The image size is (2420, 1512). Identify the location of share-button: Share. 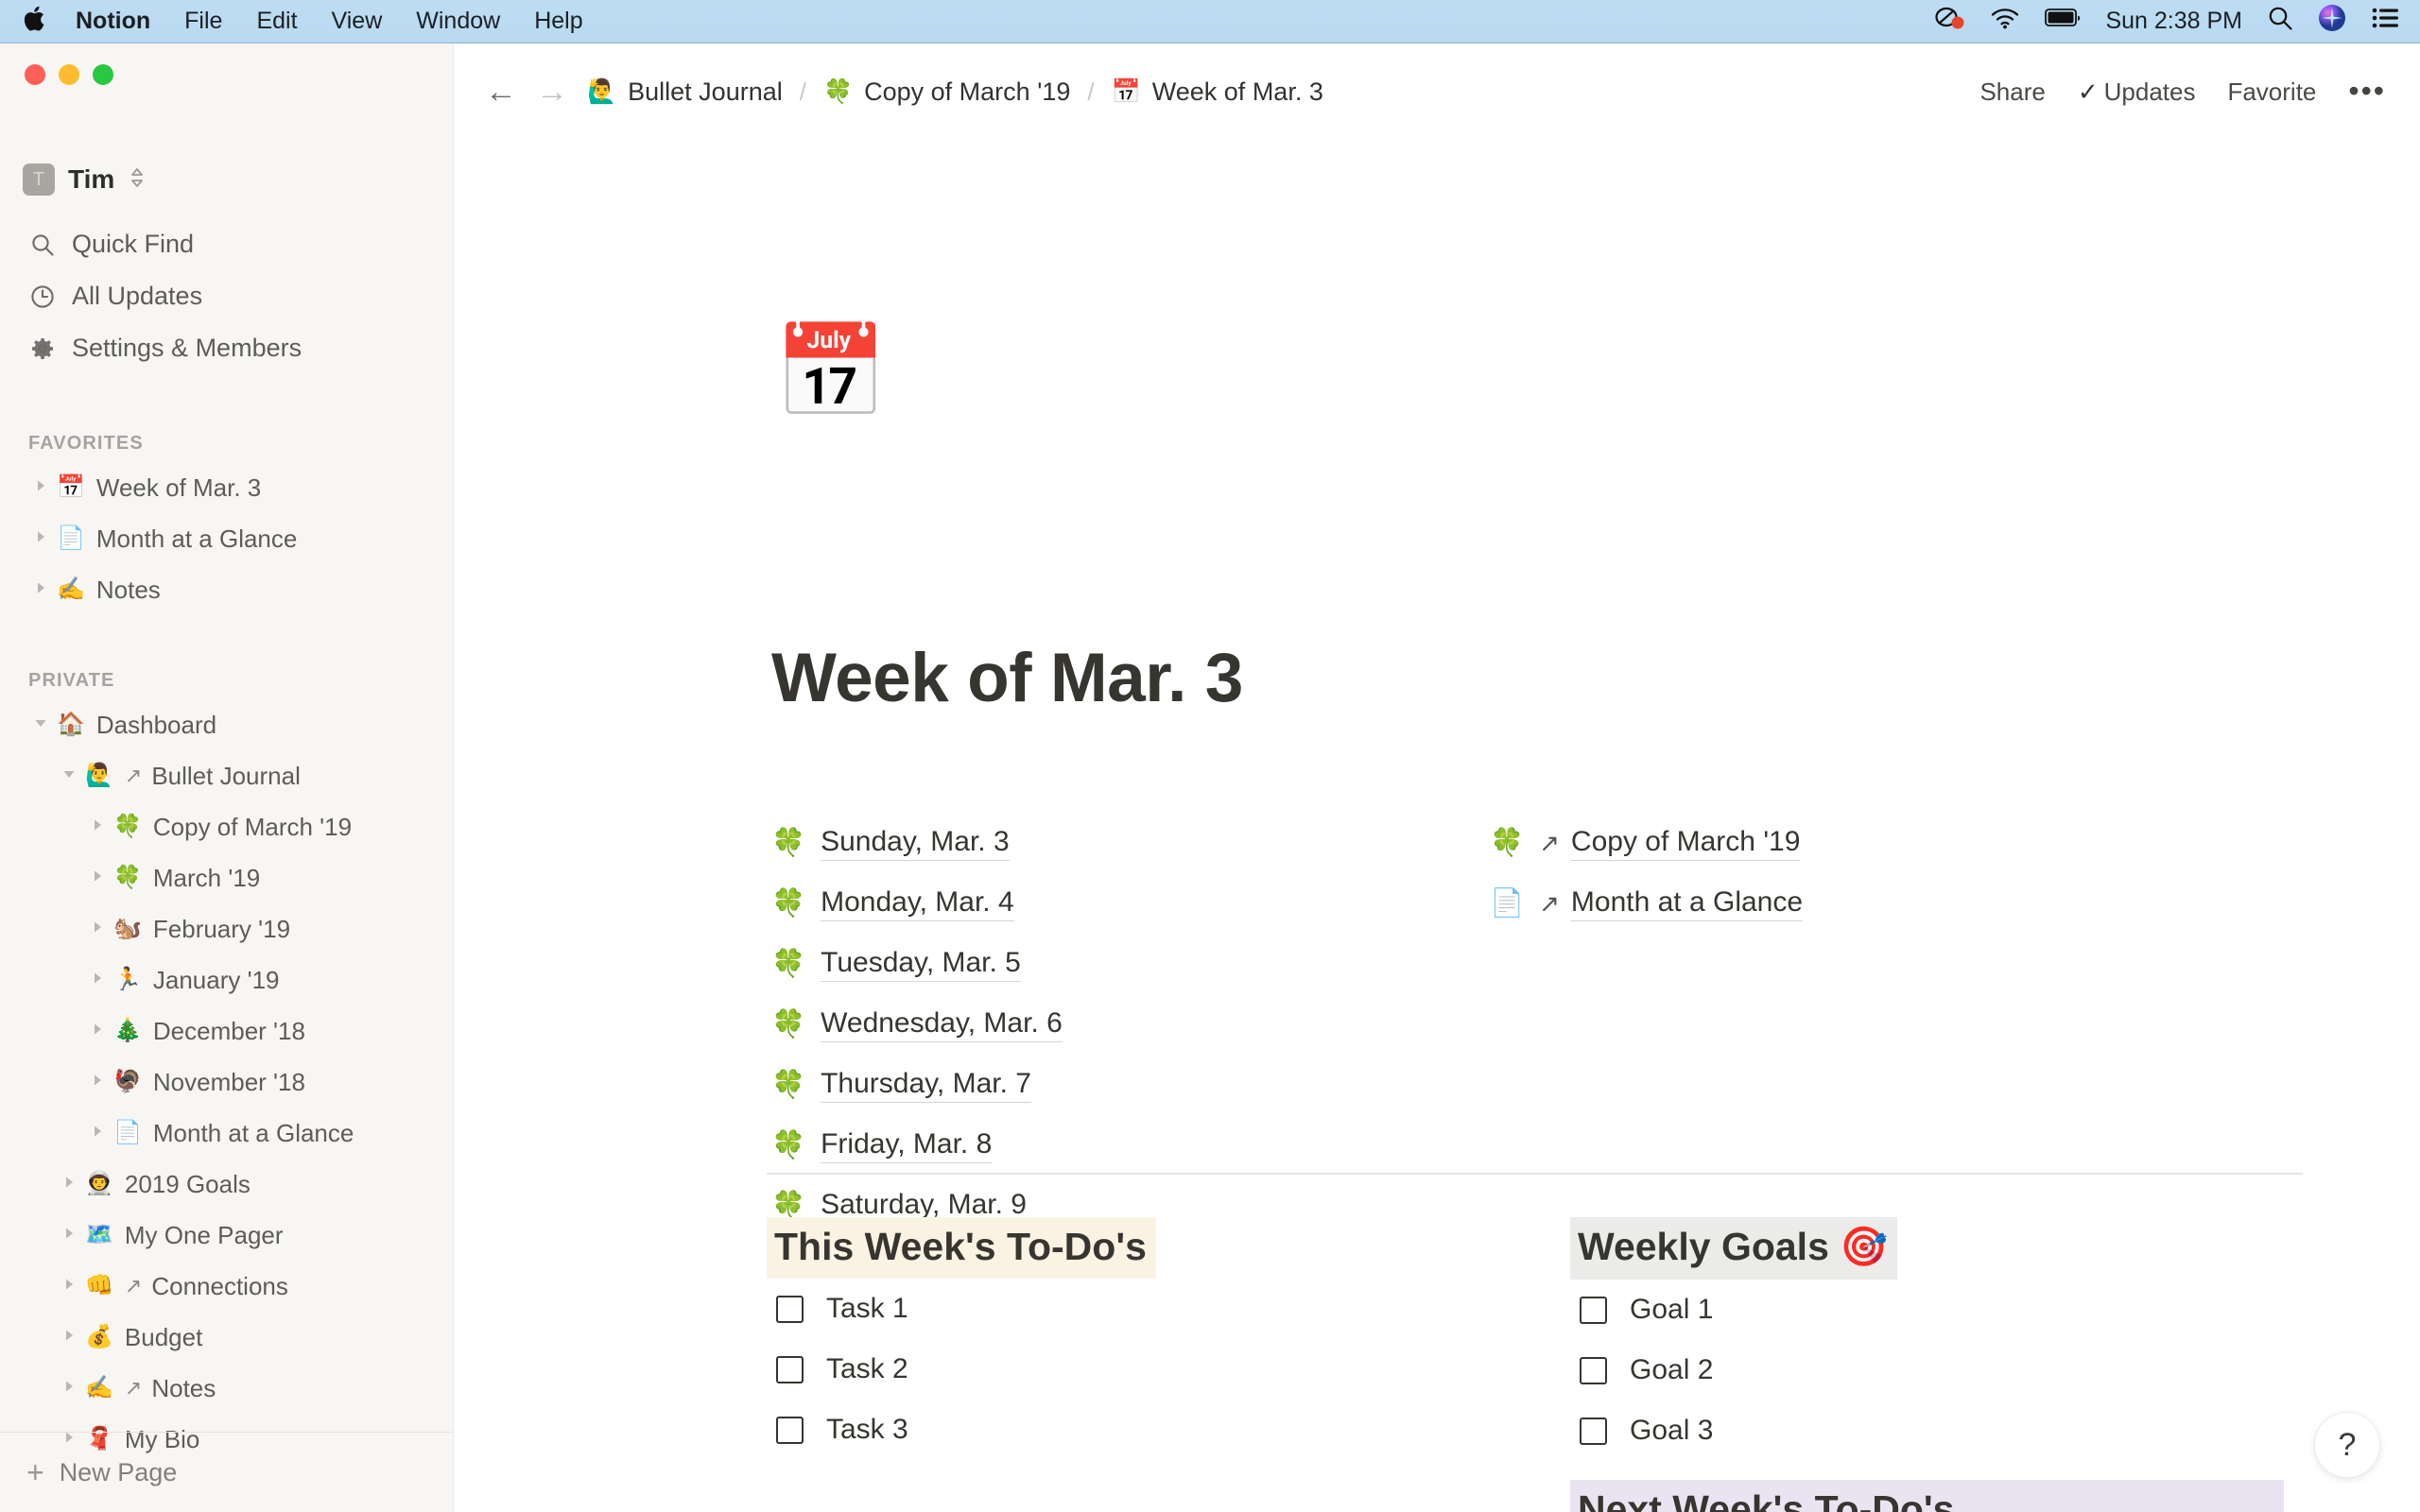
(2012, 92).